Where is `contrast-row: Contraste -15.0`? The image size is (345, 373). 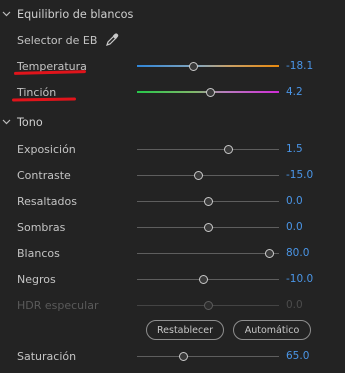
contrast-row: Contraste -15.0 is located at coordinates (172, 176).